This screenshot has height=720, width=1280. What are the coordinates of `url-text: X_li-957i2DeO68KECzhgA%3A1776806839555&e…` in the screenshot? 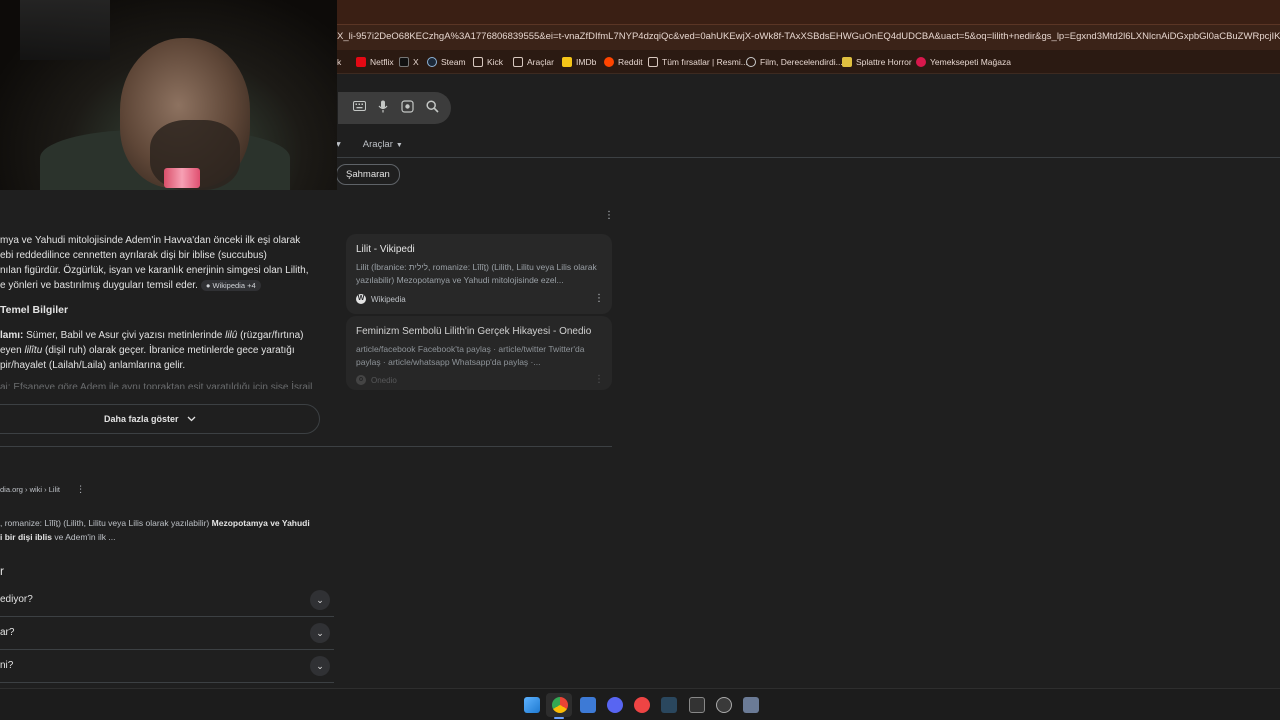 It's located at (808, 36).